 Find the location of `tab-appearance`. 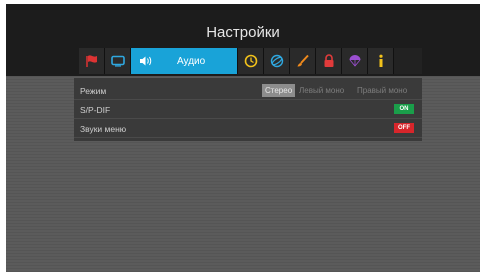

tab-appearance is located at coordinates (303, 61).